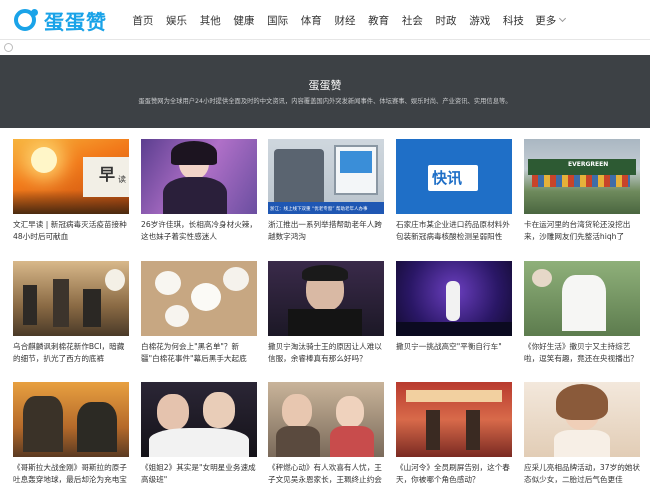 The height and width of the screenshot is (500, 650). I want to click on article-card: 快讯 石家庄市某企业进口药品原材料外包装新冠病毒核酸检测呈弱阳性, so click(454, 191).